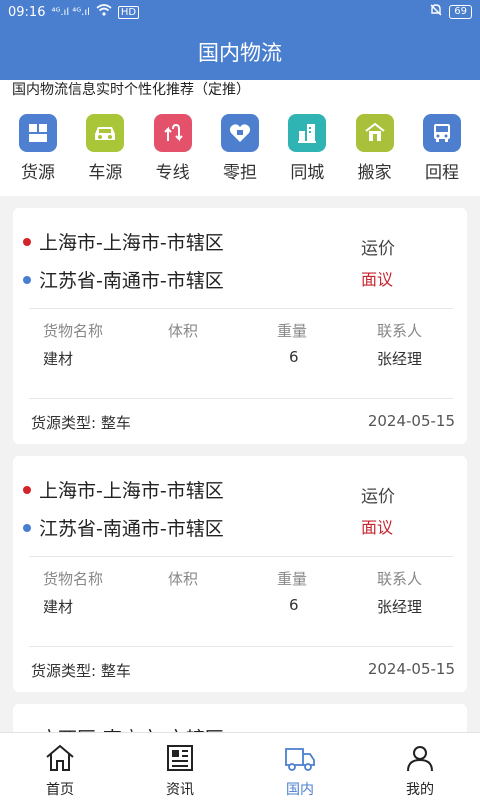  I want to click on tab-domestic: 国内, so click(300, 766).